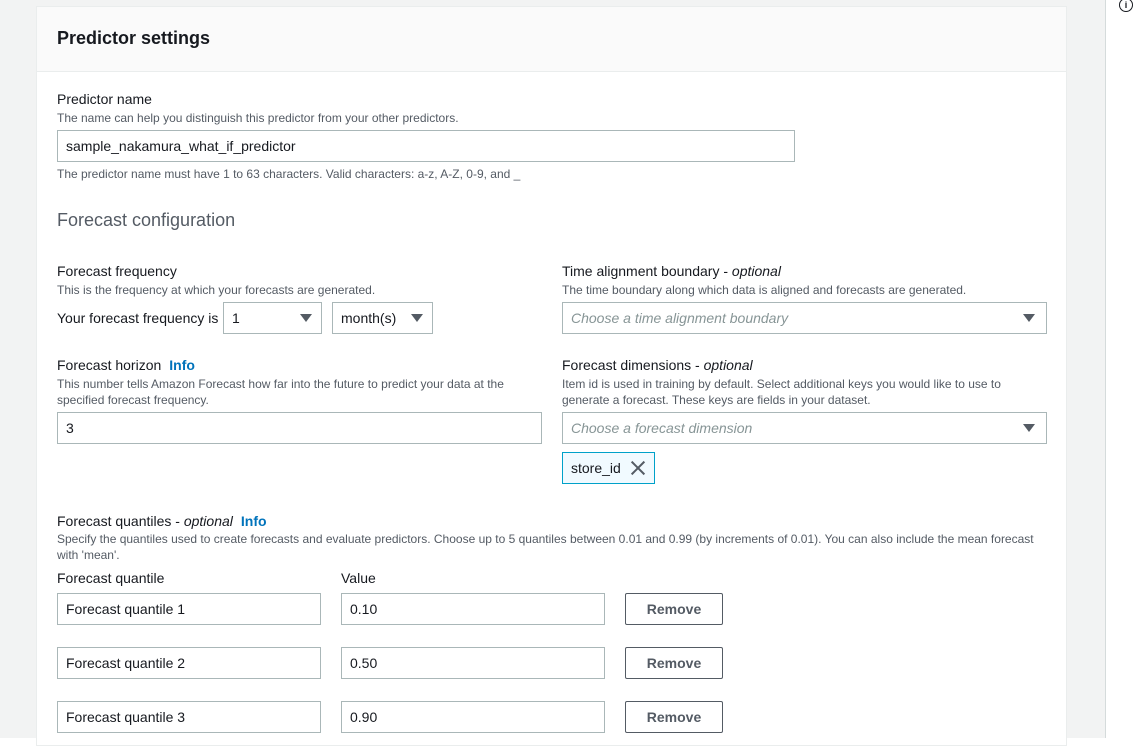 The height and width of the screenshot is (746, 1147). I want to click on quantile-value-input: 0.50, so click(473, 663).